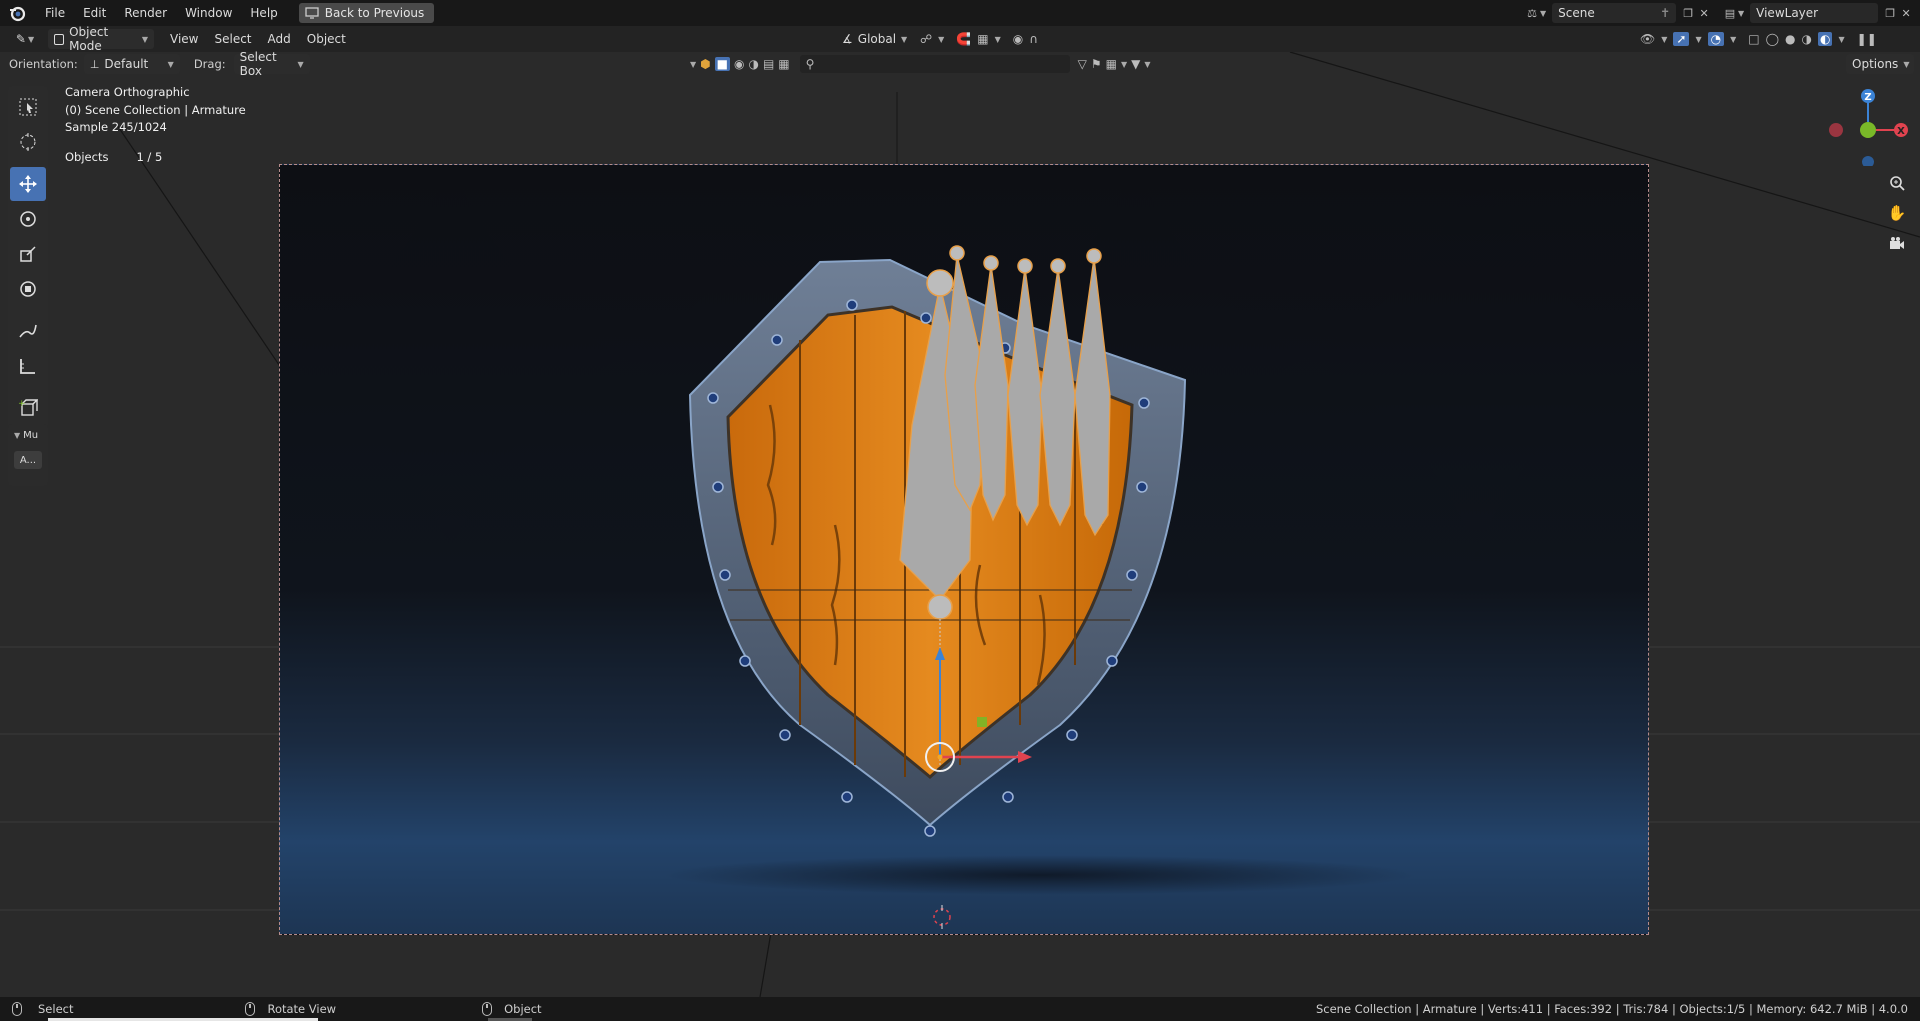 Image resolution: width=1920 pixels, height=1021 pixels. I want to click on objects-stat: Objects 1 / 5, so click(113, 157).